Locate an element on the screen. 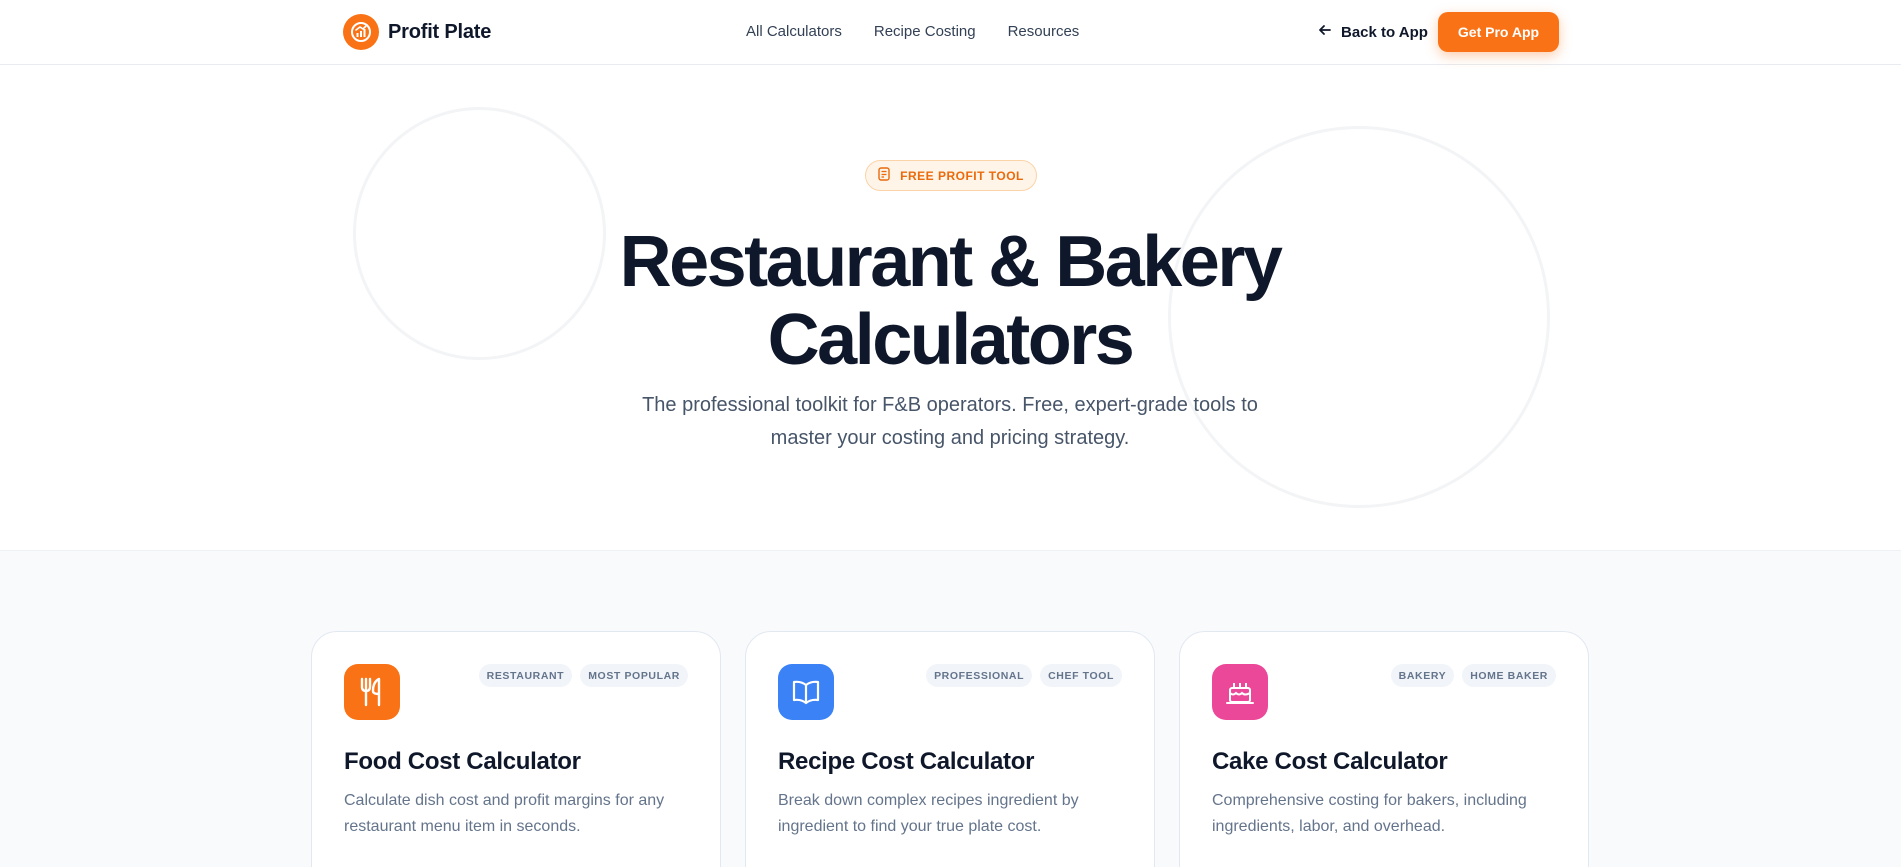 Image resolution: width=1901 pixels, height=867 pixels. tag-chef-tool: CHEF TOOL is located at coordinates (1081, 675).